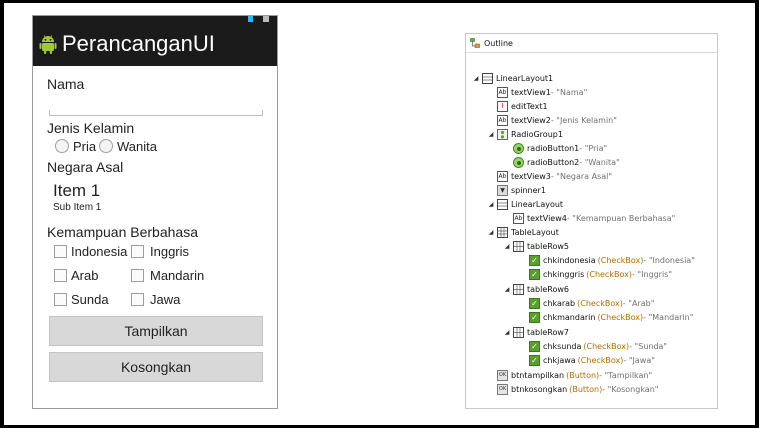 The height and width of the screenshot is (428, 759). Describe the element at coordinates (638, 303) in the screenshot. I see `outline-node-detail: - "Arab"` at that location.